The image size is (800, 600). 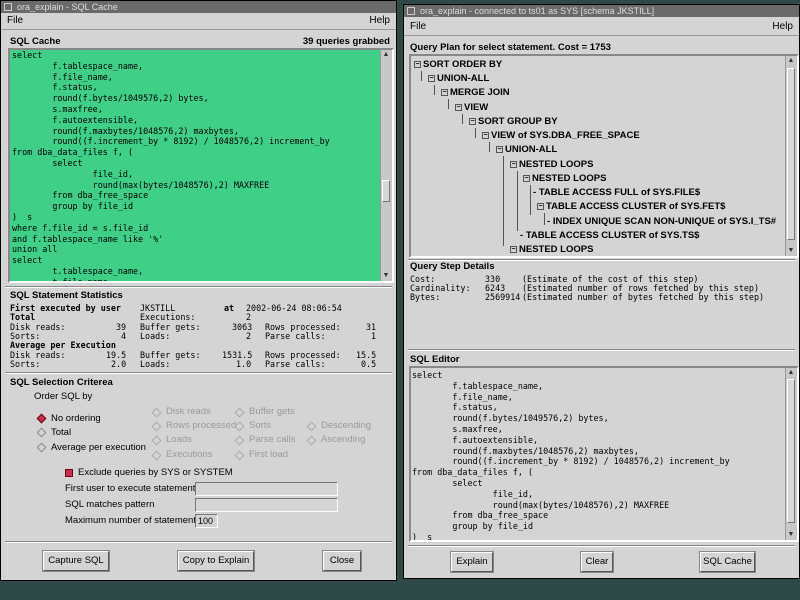 What do you see at coordinates (343, 439) in the screenshot?
I see `ascending-option: Ascending` at bounding box center [343, 439].